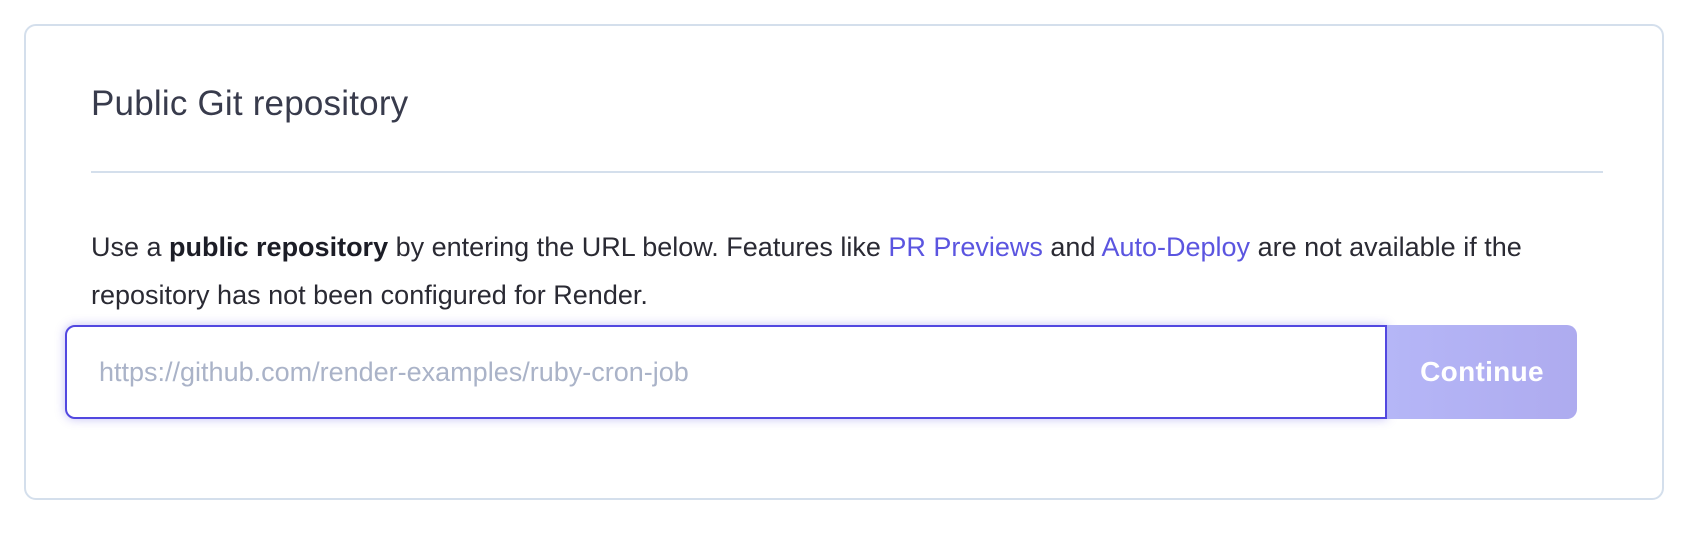 The height and width of the screenshot is (536, 1692). I want to click on divider, so click(847, 172).